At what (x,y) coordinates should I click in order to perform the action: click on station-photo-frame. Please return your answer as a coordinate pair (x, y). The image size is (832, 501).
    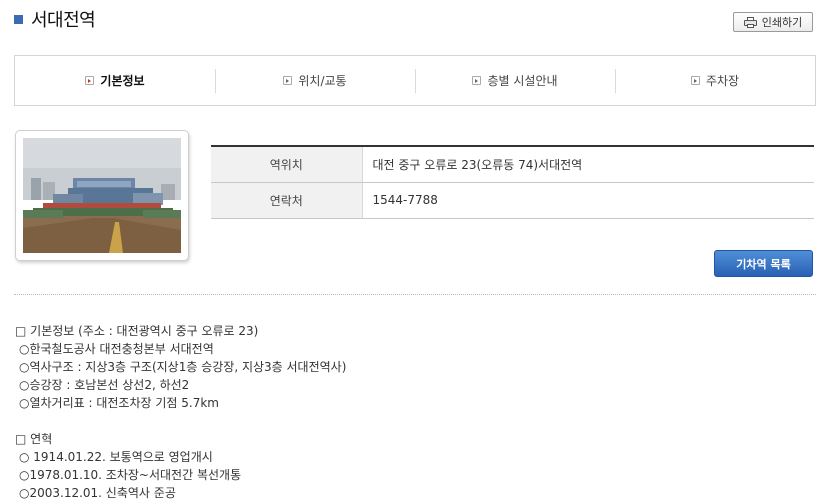
    Looking at the image, I should click on (102, 195).